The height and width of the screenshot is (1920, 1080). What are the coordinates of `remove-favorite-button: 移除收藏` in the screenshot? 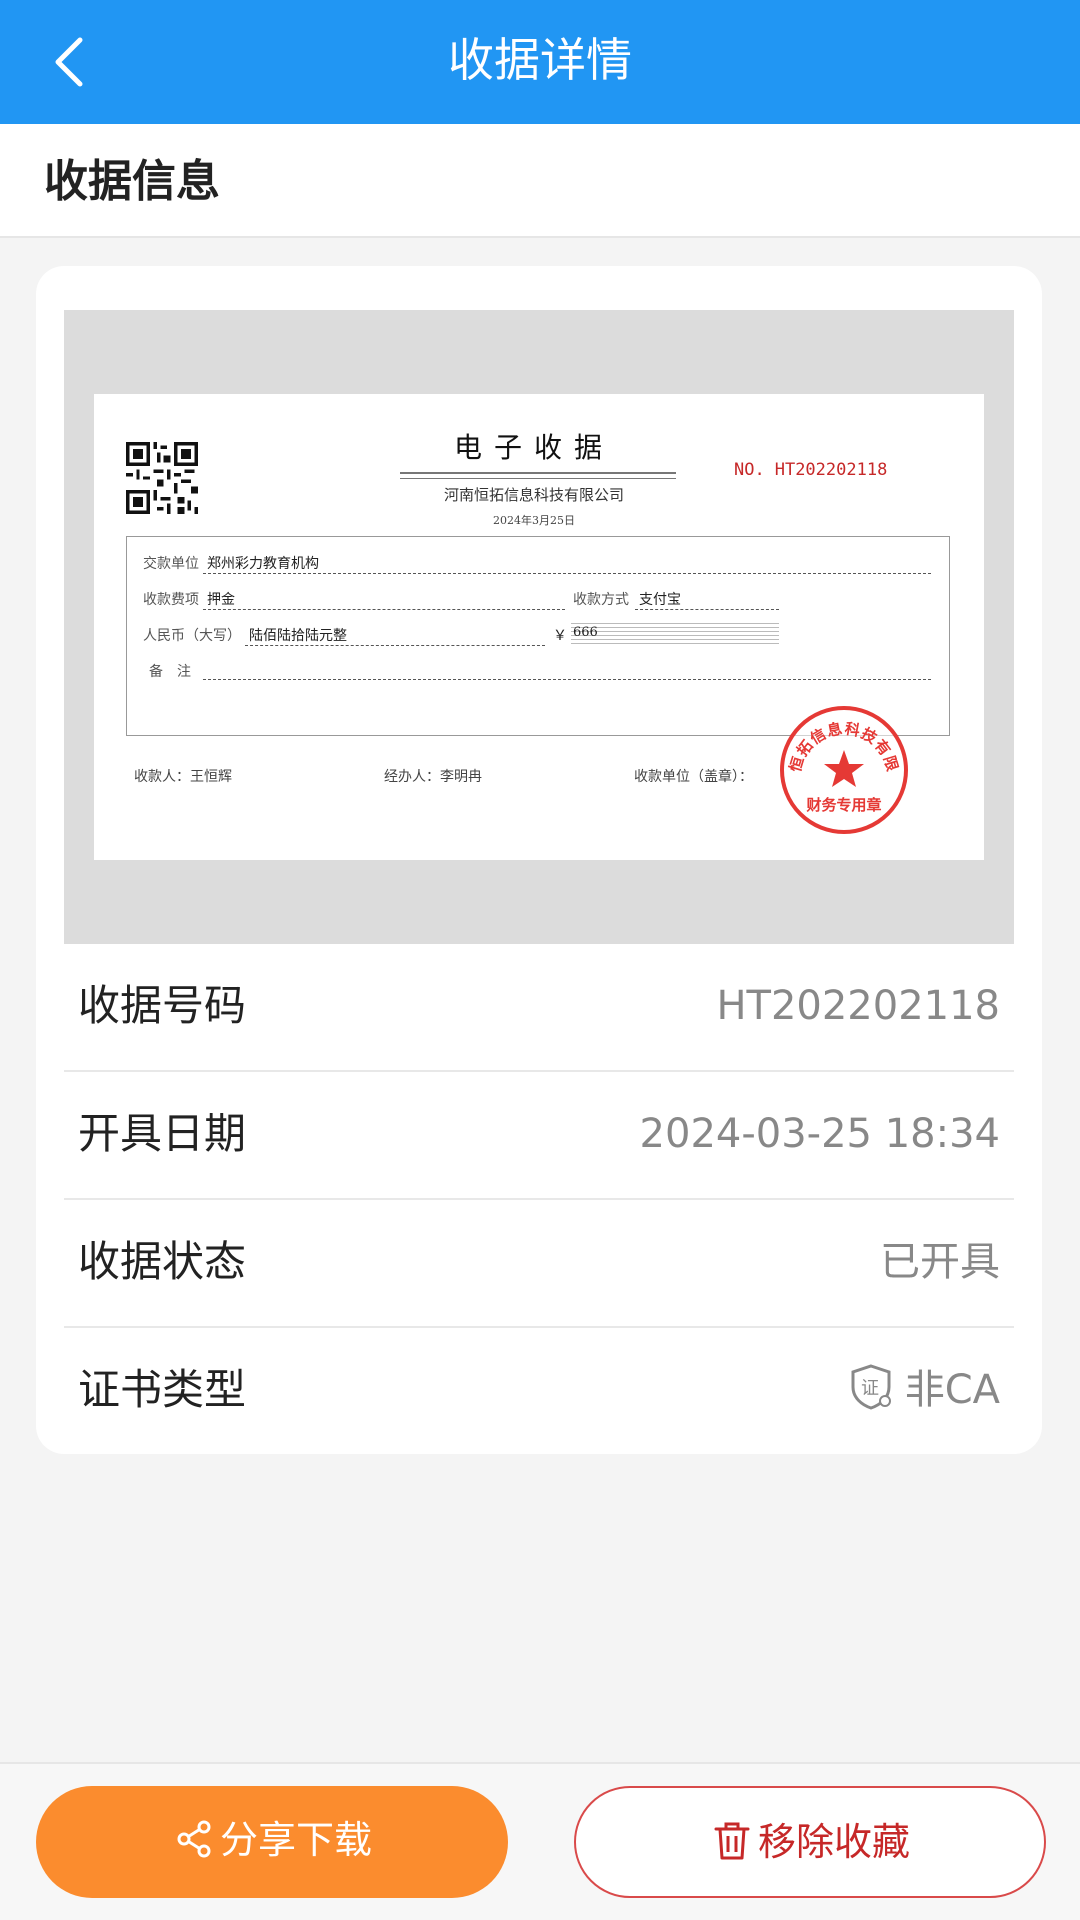 It's located at (810, 1842).